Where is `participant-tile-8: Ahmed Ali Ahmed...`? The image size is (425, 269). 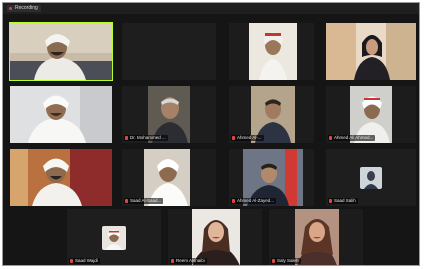
participant-tile-8: Ahmed Ali Ahmed... is located at coordinates (371, 114).